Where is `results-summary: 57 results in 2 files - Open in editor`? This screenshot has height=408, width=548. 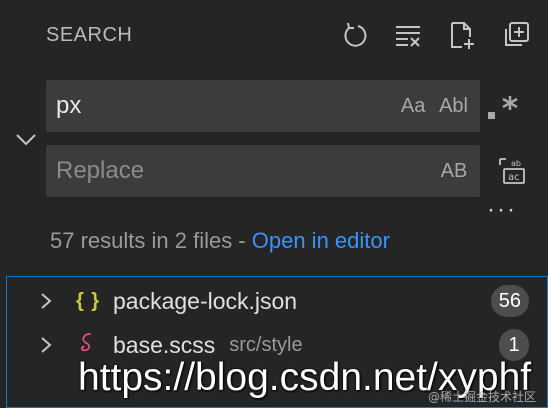 results-summary: 57 results in 2 files - Open in editor is located at coordinates (220, 241).